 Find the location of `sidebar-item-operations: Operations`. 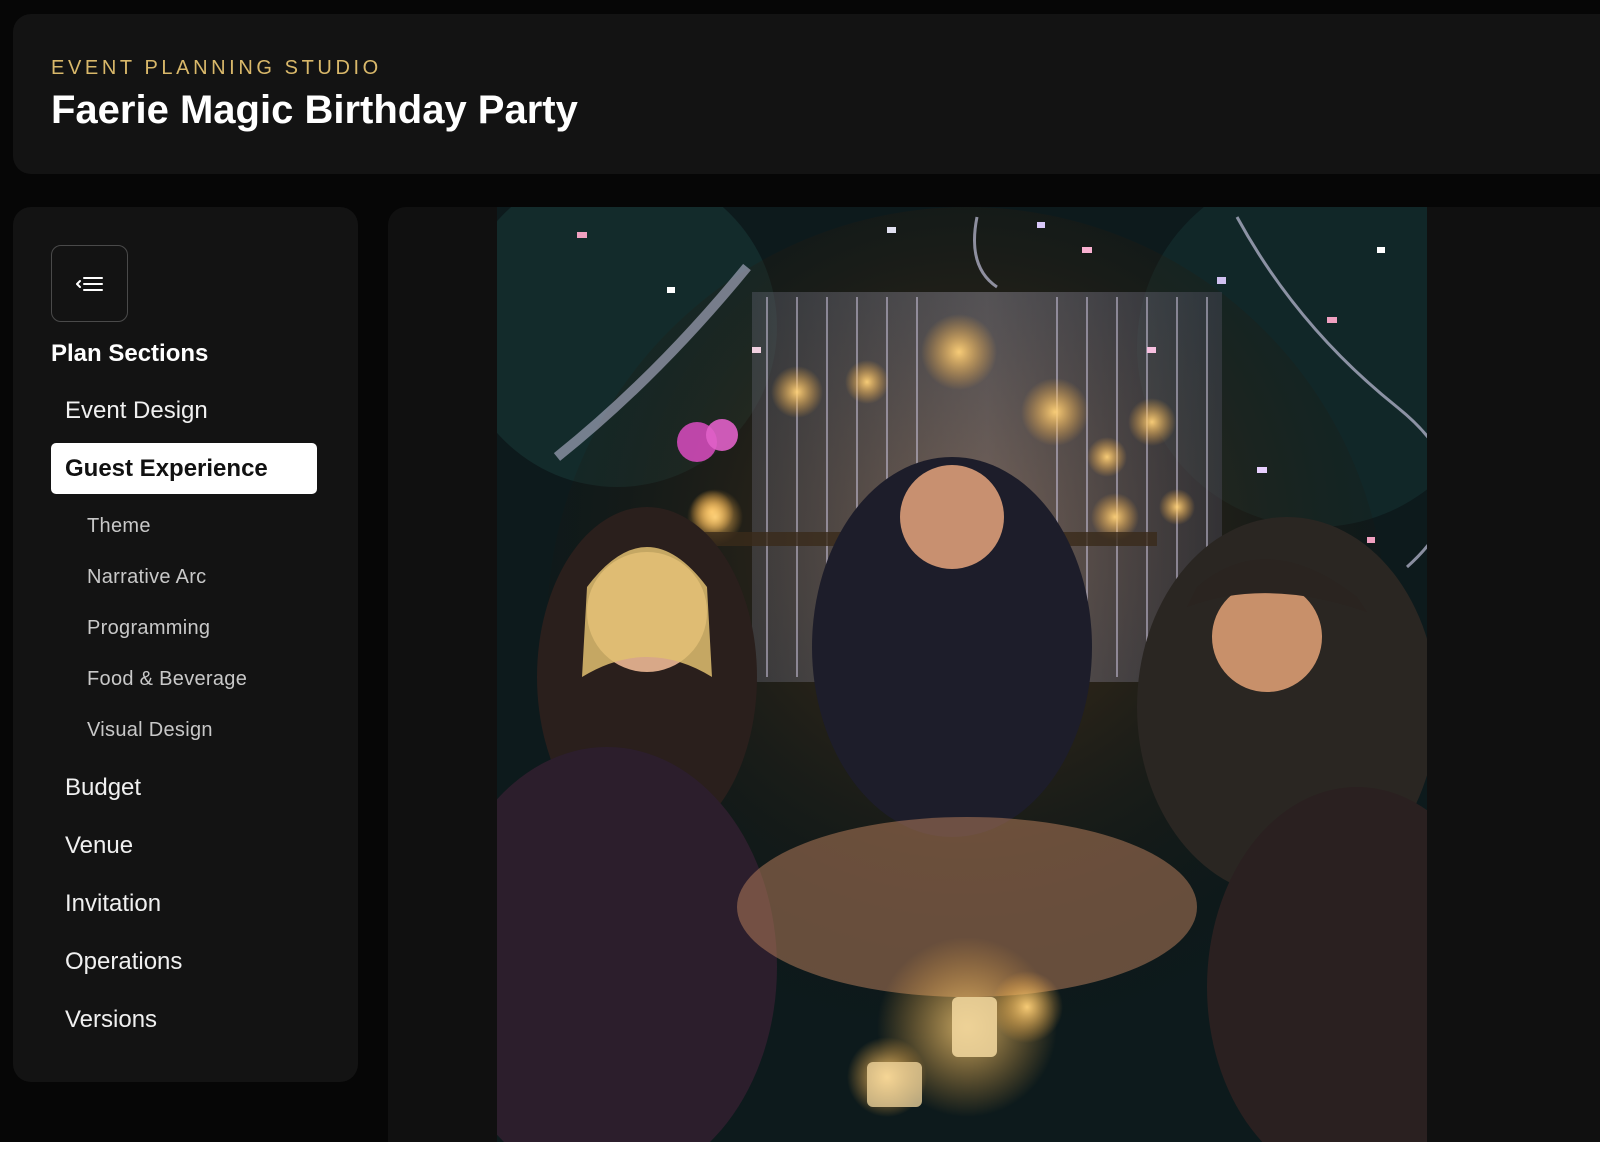

sidebar-item-operations: Operations is located at coordinates (186, 961).